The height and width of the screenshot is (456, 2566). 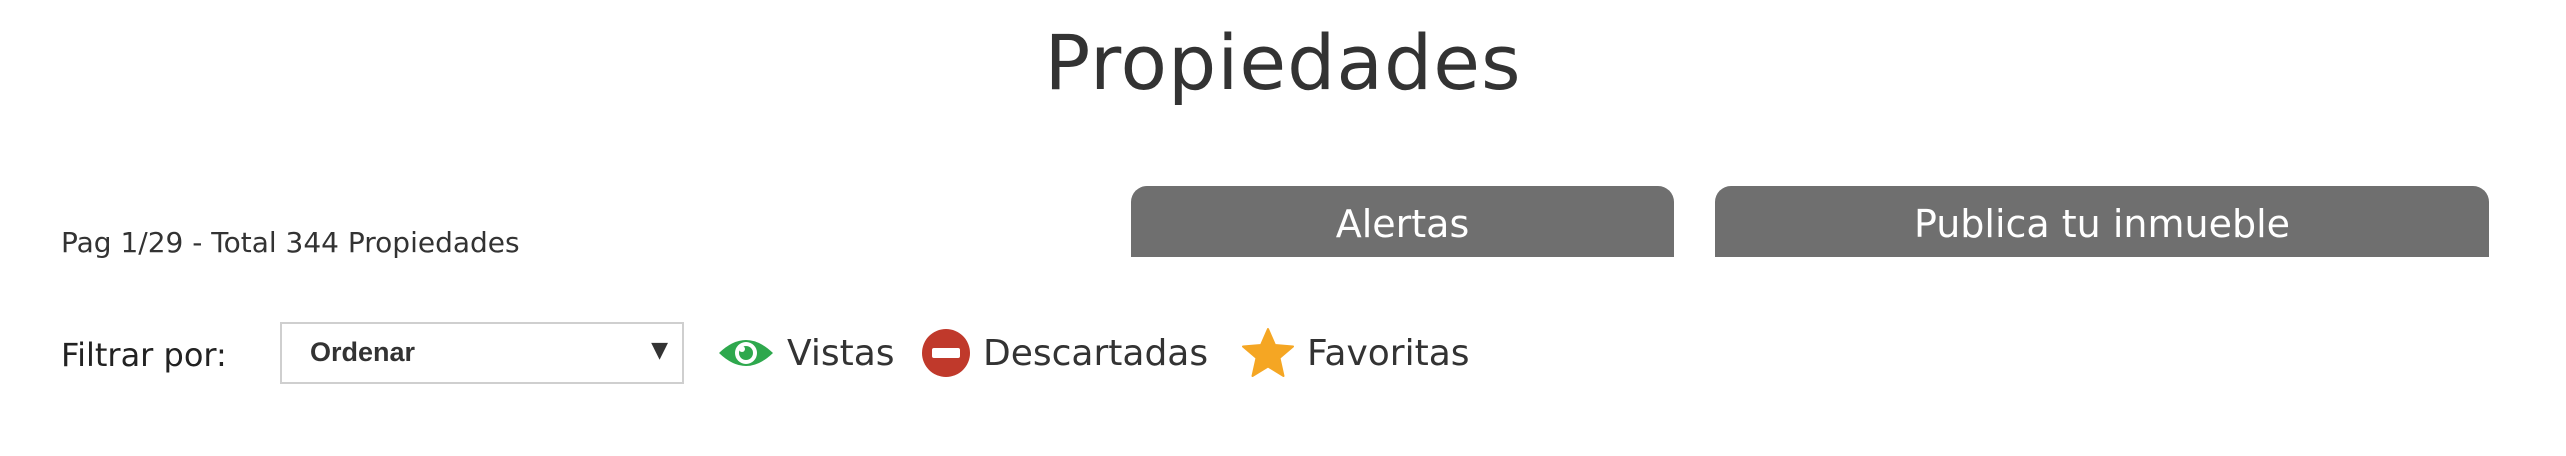 I want to click on filter-favoritas-label: Favoritas, so click(x=1388, y=353).